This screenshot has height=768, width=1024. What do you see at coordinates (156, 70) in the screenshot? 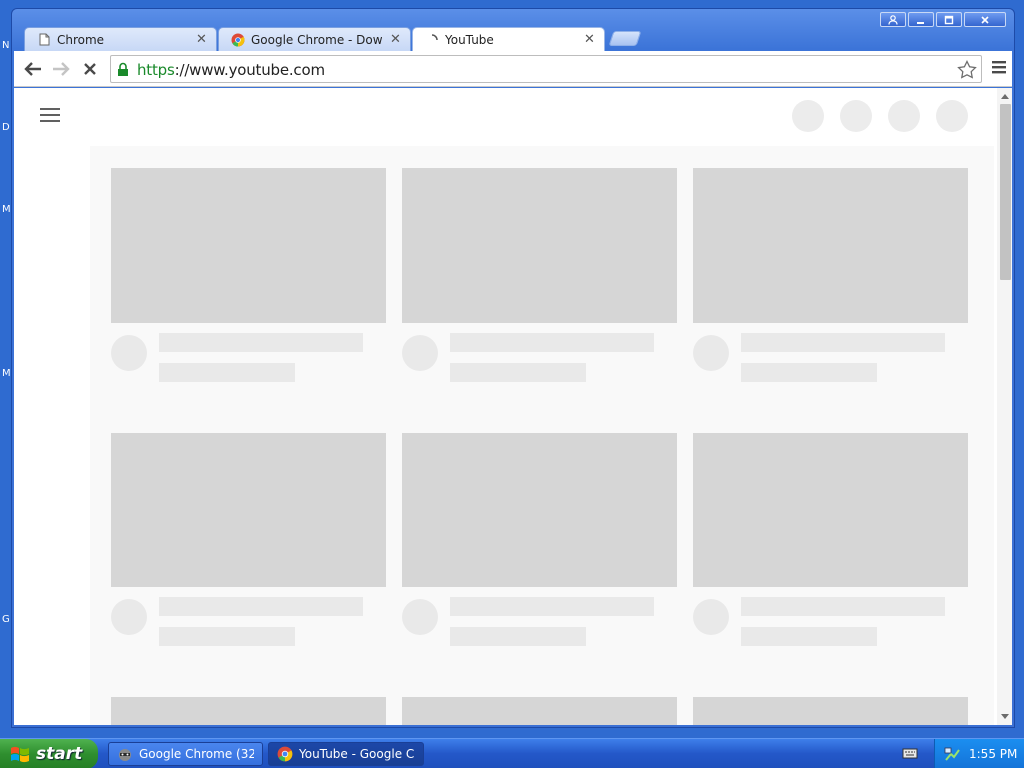
I see `url-scheme: https` at bounding box center [156, 70].